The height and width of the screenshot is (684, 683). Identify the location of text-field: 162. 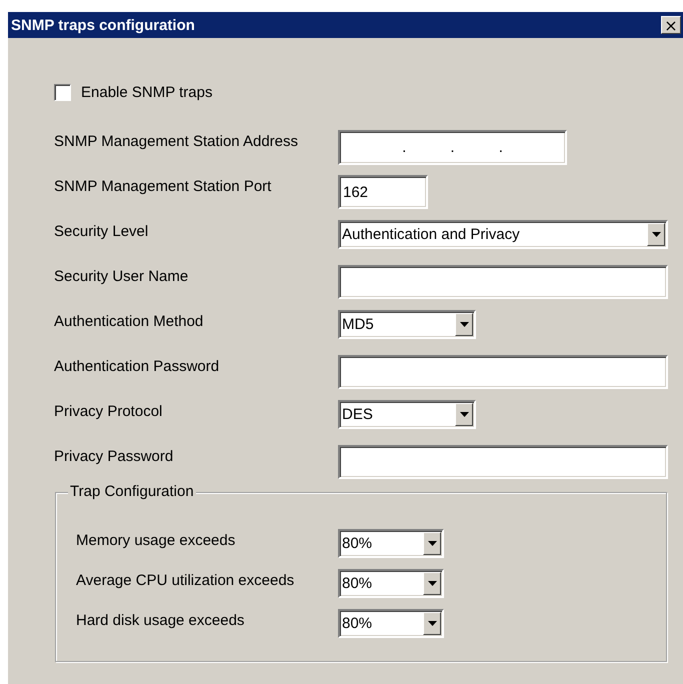
(383, 192).